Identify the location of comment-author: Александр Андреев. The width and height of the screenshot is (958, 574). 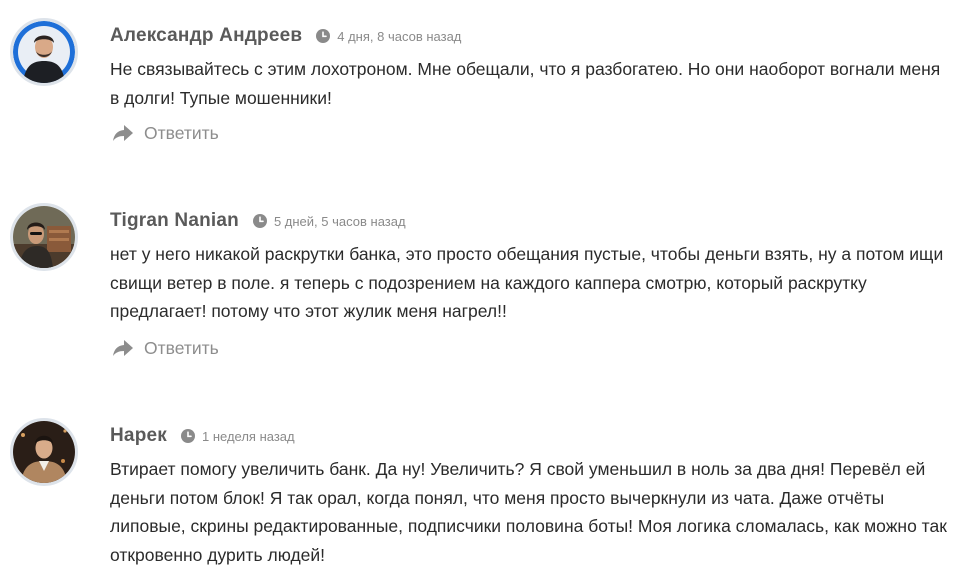
(206, 36).